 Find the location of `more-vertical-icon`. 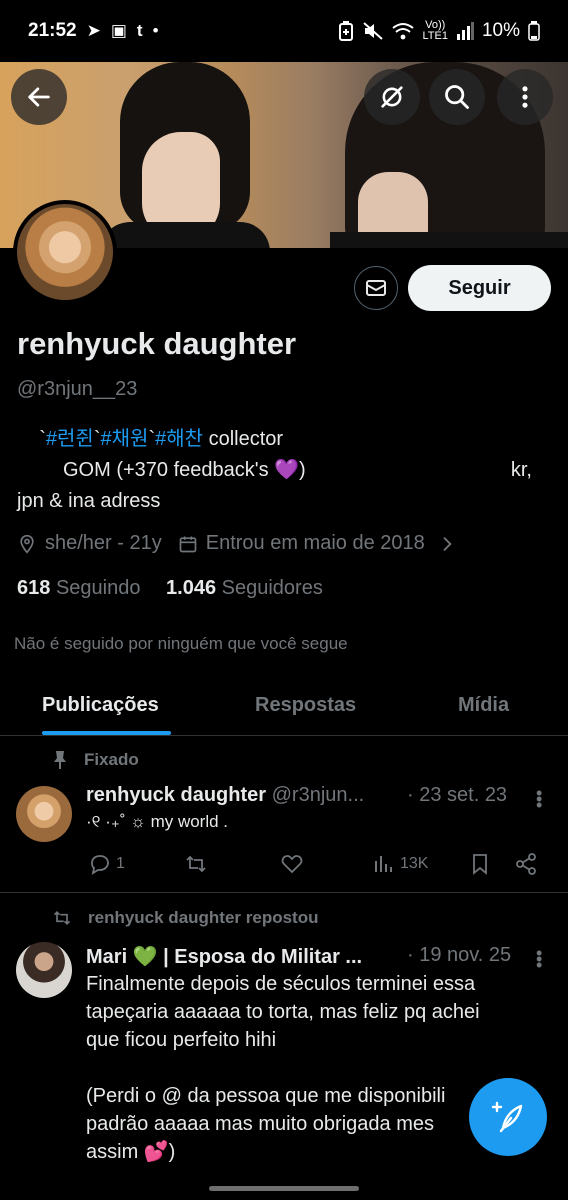

more-vertical-icon is located at coordinates (525, 97).